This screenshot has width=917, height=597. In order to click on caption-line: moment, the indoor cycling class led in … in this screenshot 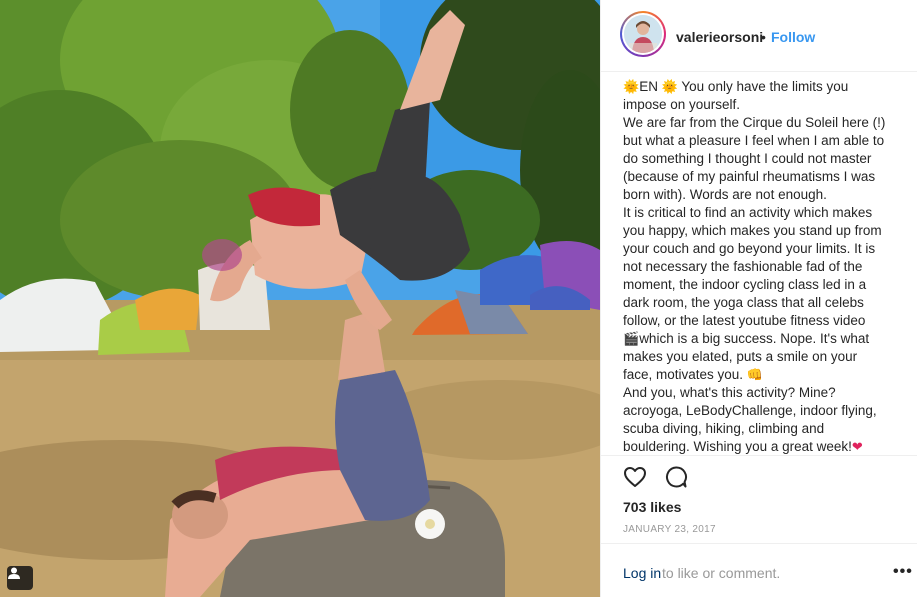, I will do `click(745, 284)`.